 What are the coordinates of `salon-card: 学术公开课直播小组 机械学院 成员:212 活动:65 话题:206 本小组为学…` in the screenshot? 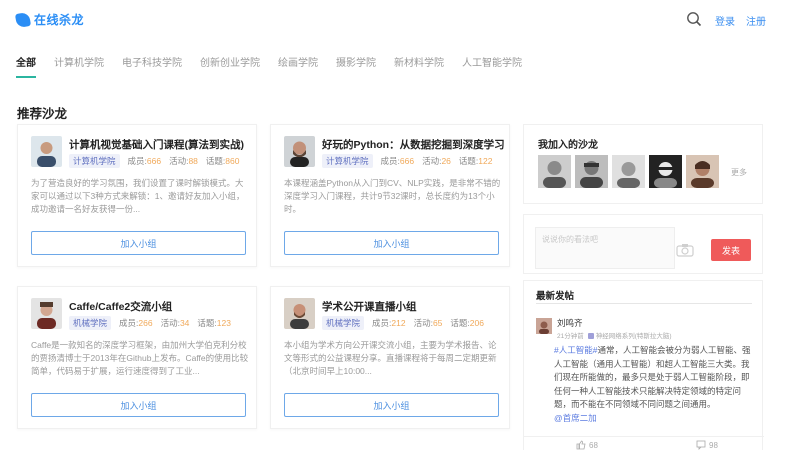 It's located at (390, 357).